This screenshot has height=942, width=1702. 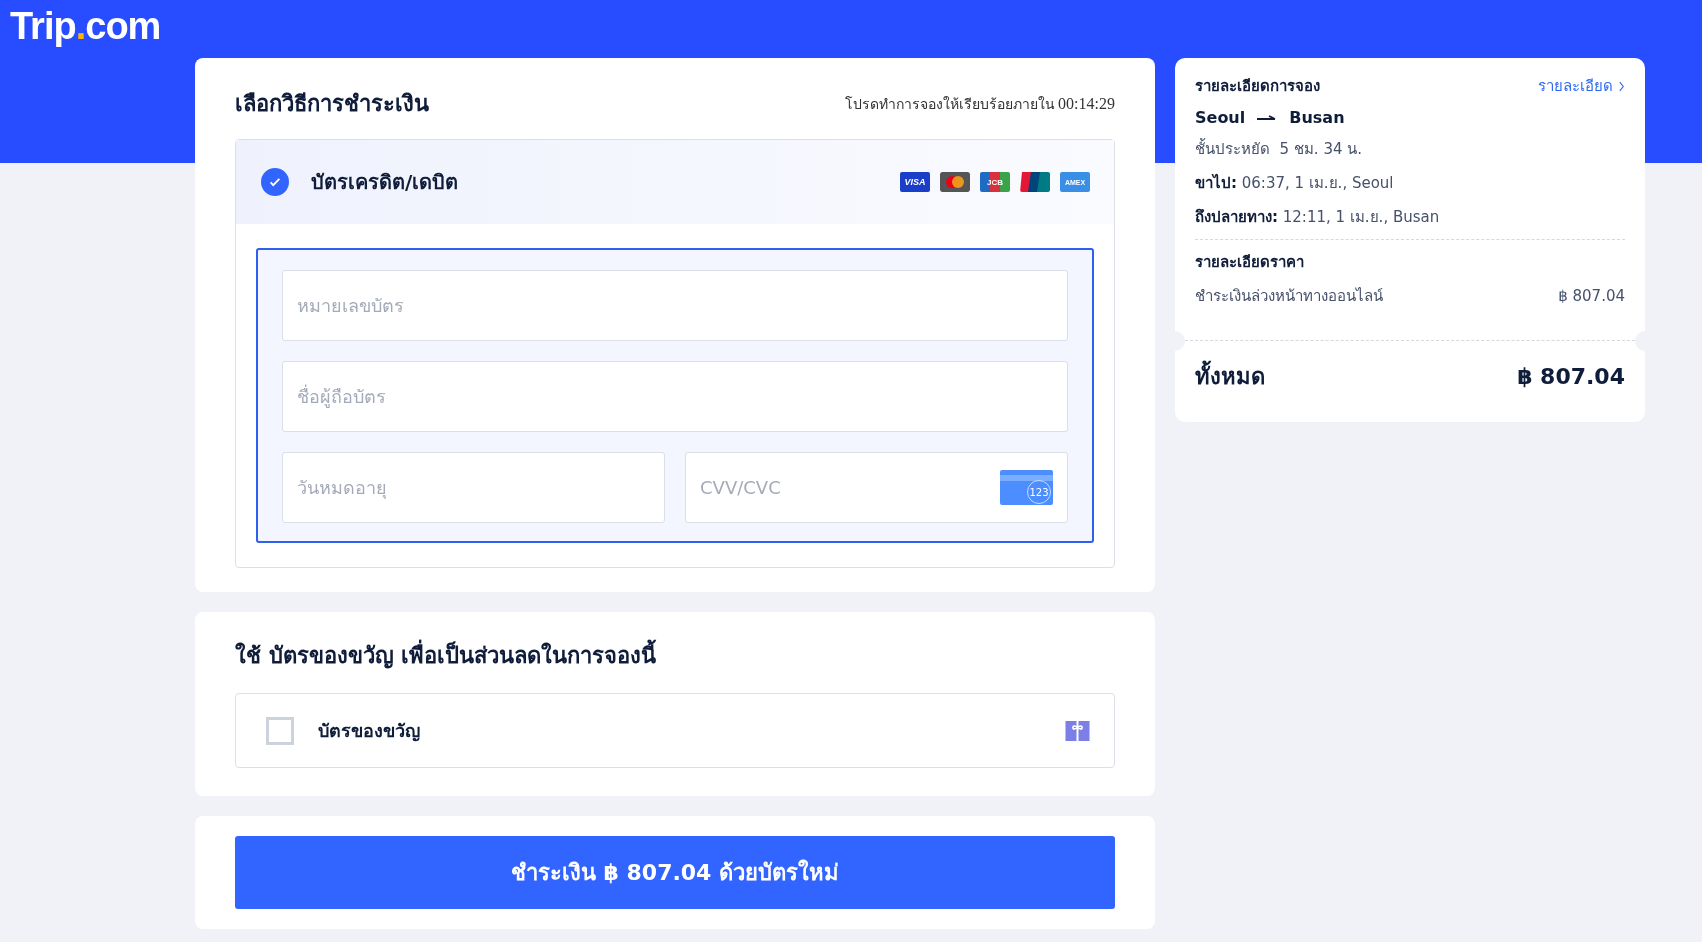 I want to click on input-field: ชื่อผู้ถือบัตร, so click(x=675, y=396).